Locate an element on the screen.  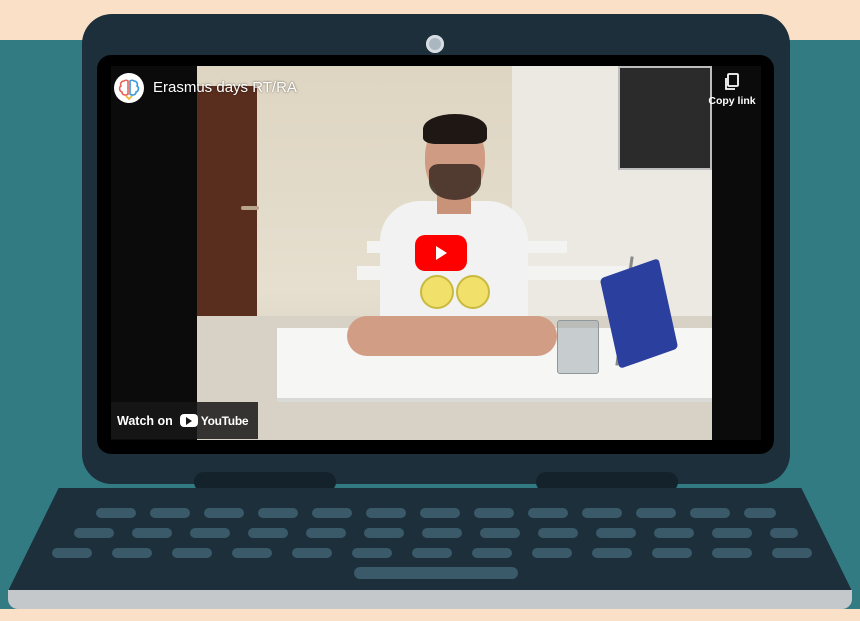
door-handle is located at coordinates (250, 208).